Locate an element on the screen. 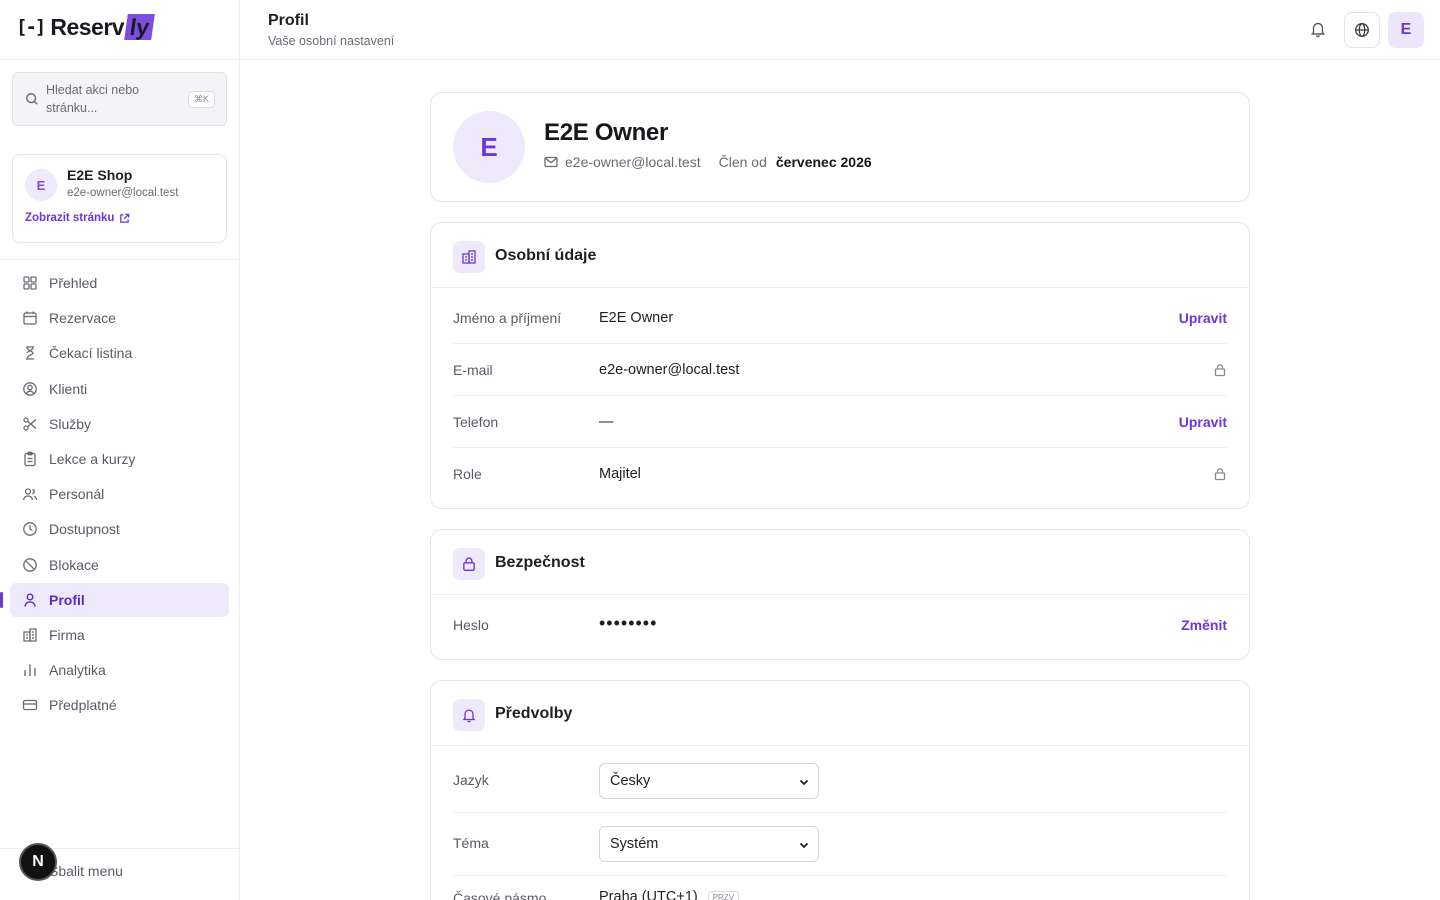 This screenshot has height=900, width=1440. section-header: Osobní údaje is located at coordinates (840, 255).